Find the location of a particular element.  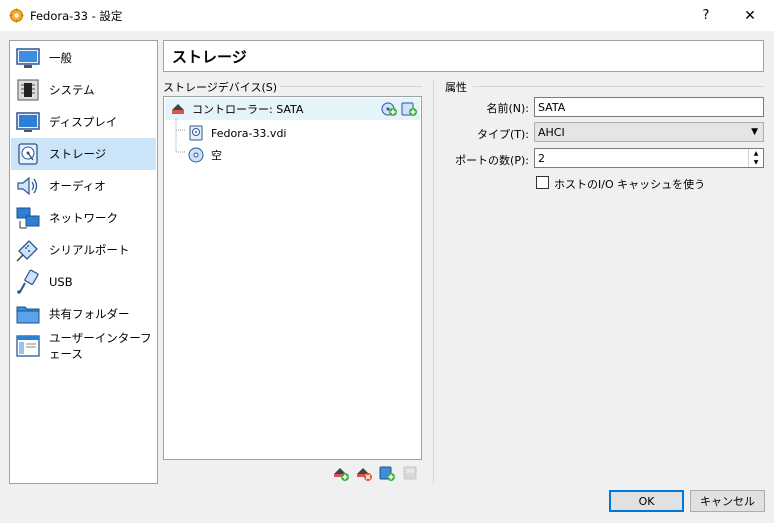

sidebar-item-serial-port: シリアルポート is located at coordinates (83, 250).